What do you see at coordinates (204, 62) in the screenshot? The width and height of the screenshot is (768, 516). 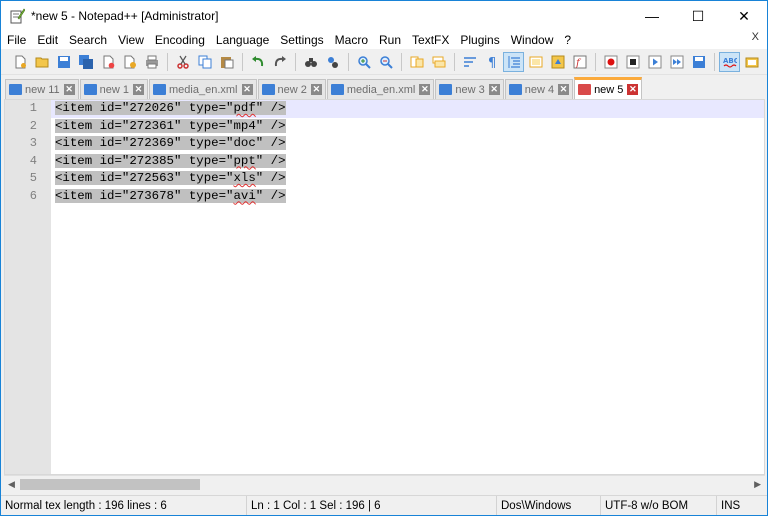 I see `copy-button` at bounding box center [204, 62].